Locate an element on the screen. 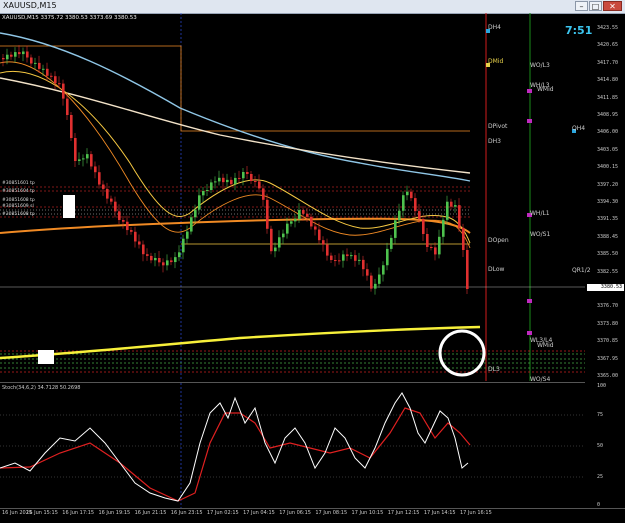 The image size is (625, 523). window-titlebar: XAUUSD,M15 – □ ✕ is located at coordinates (312, 7).